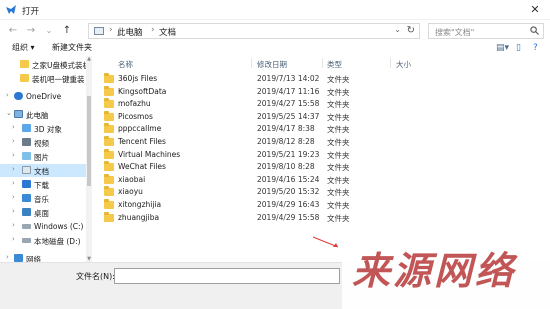  Describe the element at coordinates (434, 270) in the screenshot. I see `watermark-text: 来源网络` at that location.